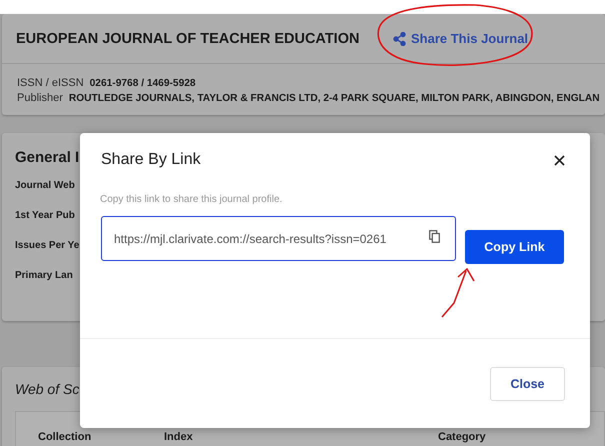 The image size is (605, 446). Describe the element at coordinates (47, 389) in the screenshot. I see `section-heading: Web of Sc` at that location.